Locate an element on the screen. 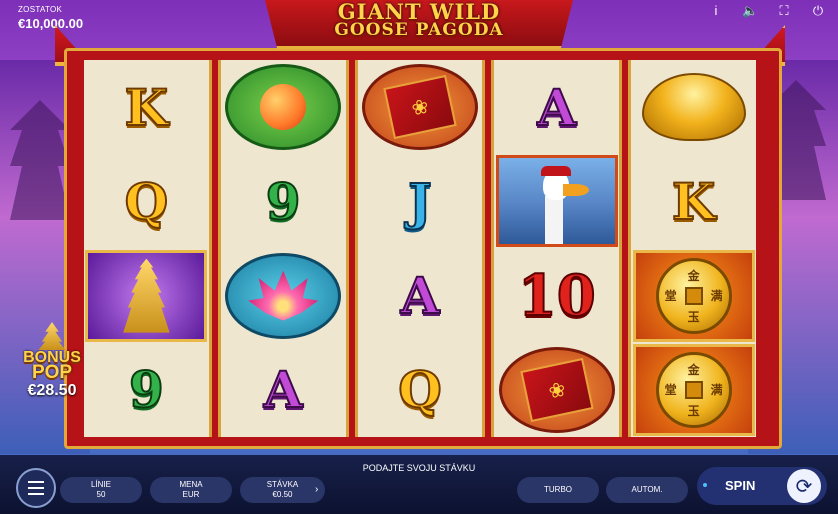  bet-selector: STÁVKA €0.50 is located at coordinates (282, 490).